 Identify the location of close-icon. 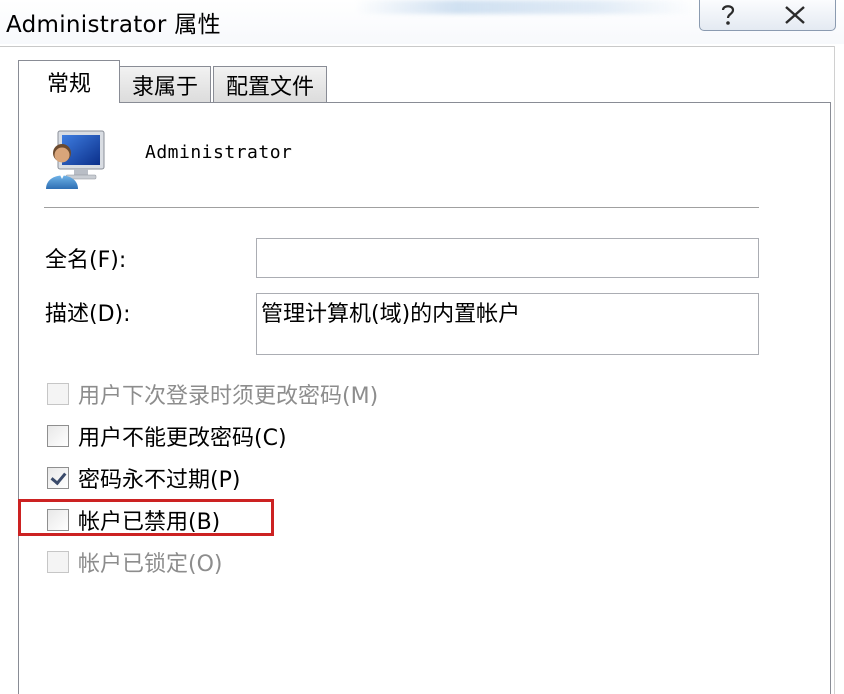
(795, 15).